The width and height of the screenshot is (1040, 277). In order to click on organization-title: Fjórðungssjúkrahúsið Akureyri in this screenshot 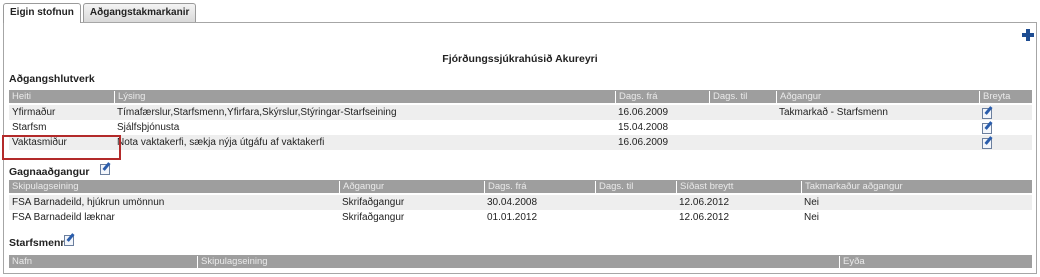, I will do `click(520, 59)`.